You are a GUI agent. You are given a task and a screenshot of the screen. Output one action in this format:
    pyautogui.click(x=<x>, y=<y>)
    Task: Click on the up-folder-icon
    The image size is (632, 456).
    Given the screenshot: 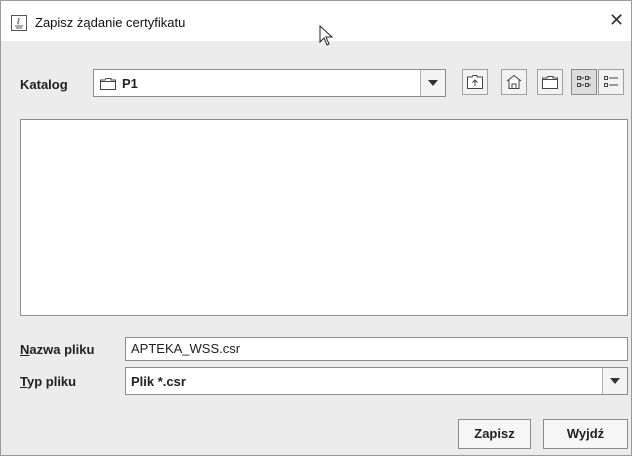 What is the action you would take?
    pyautogui.click(x=475, y=82)
    